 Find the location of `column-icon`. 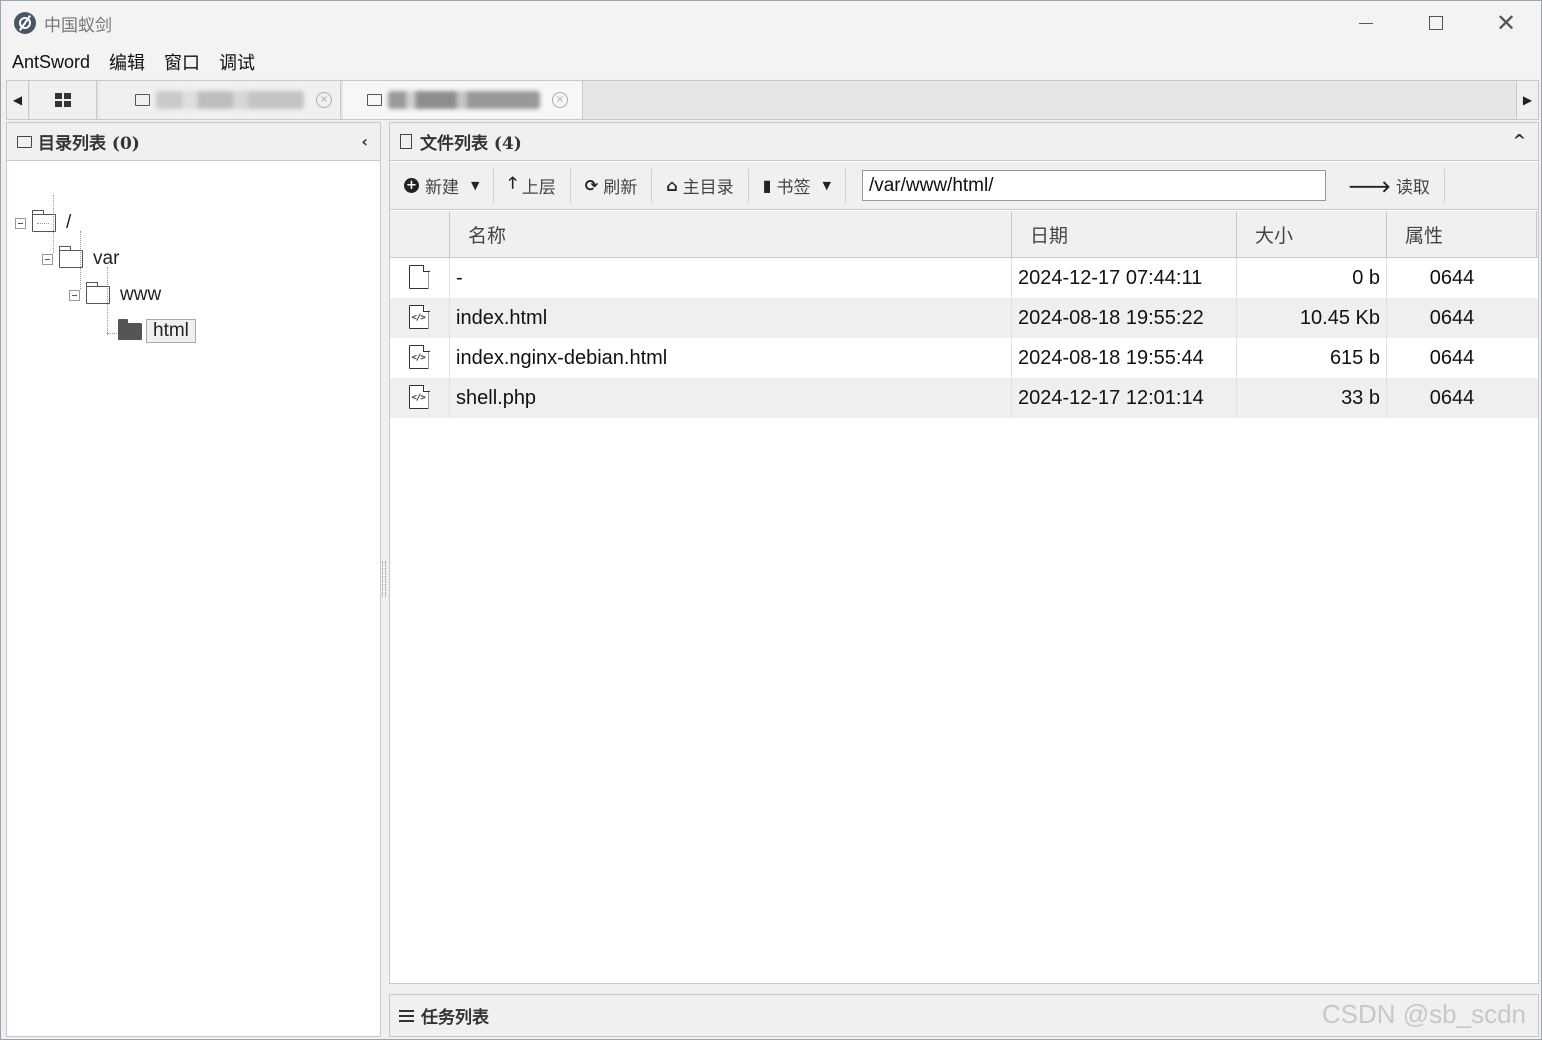

column-icon is located at coordinates (420, 234).